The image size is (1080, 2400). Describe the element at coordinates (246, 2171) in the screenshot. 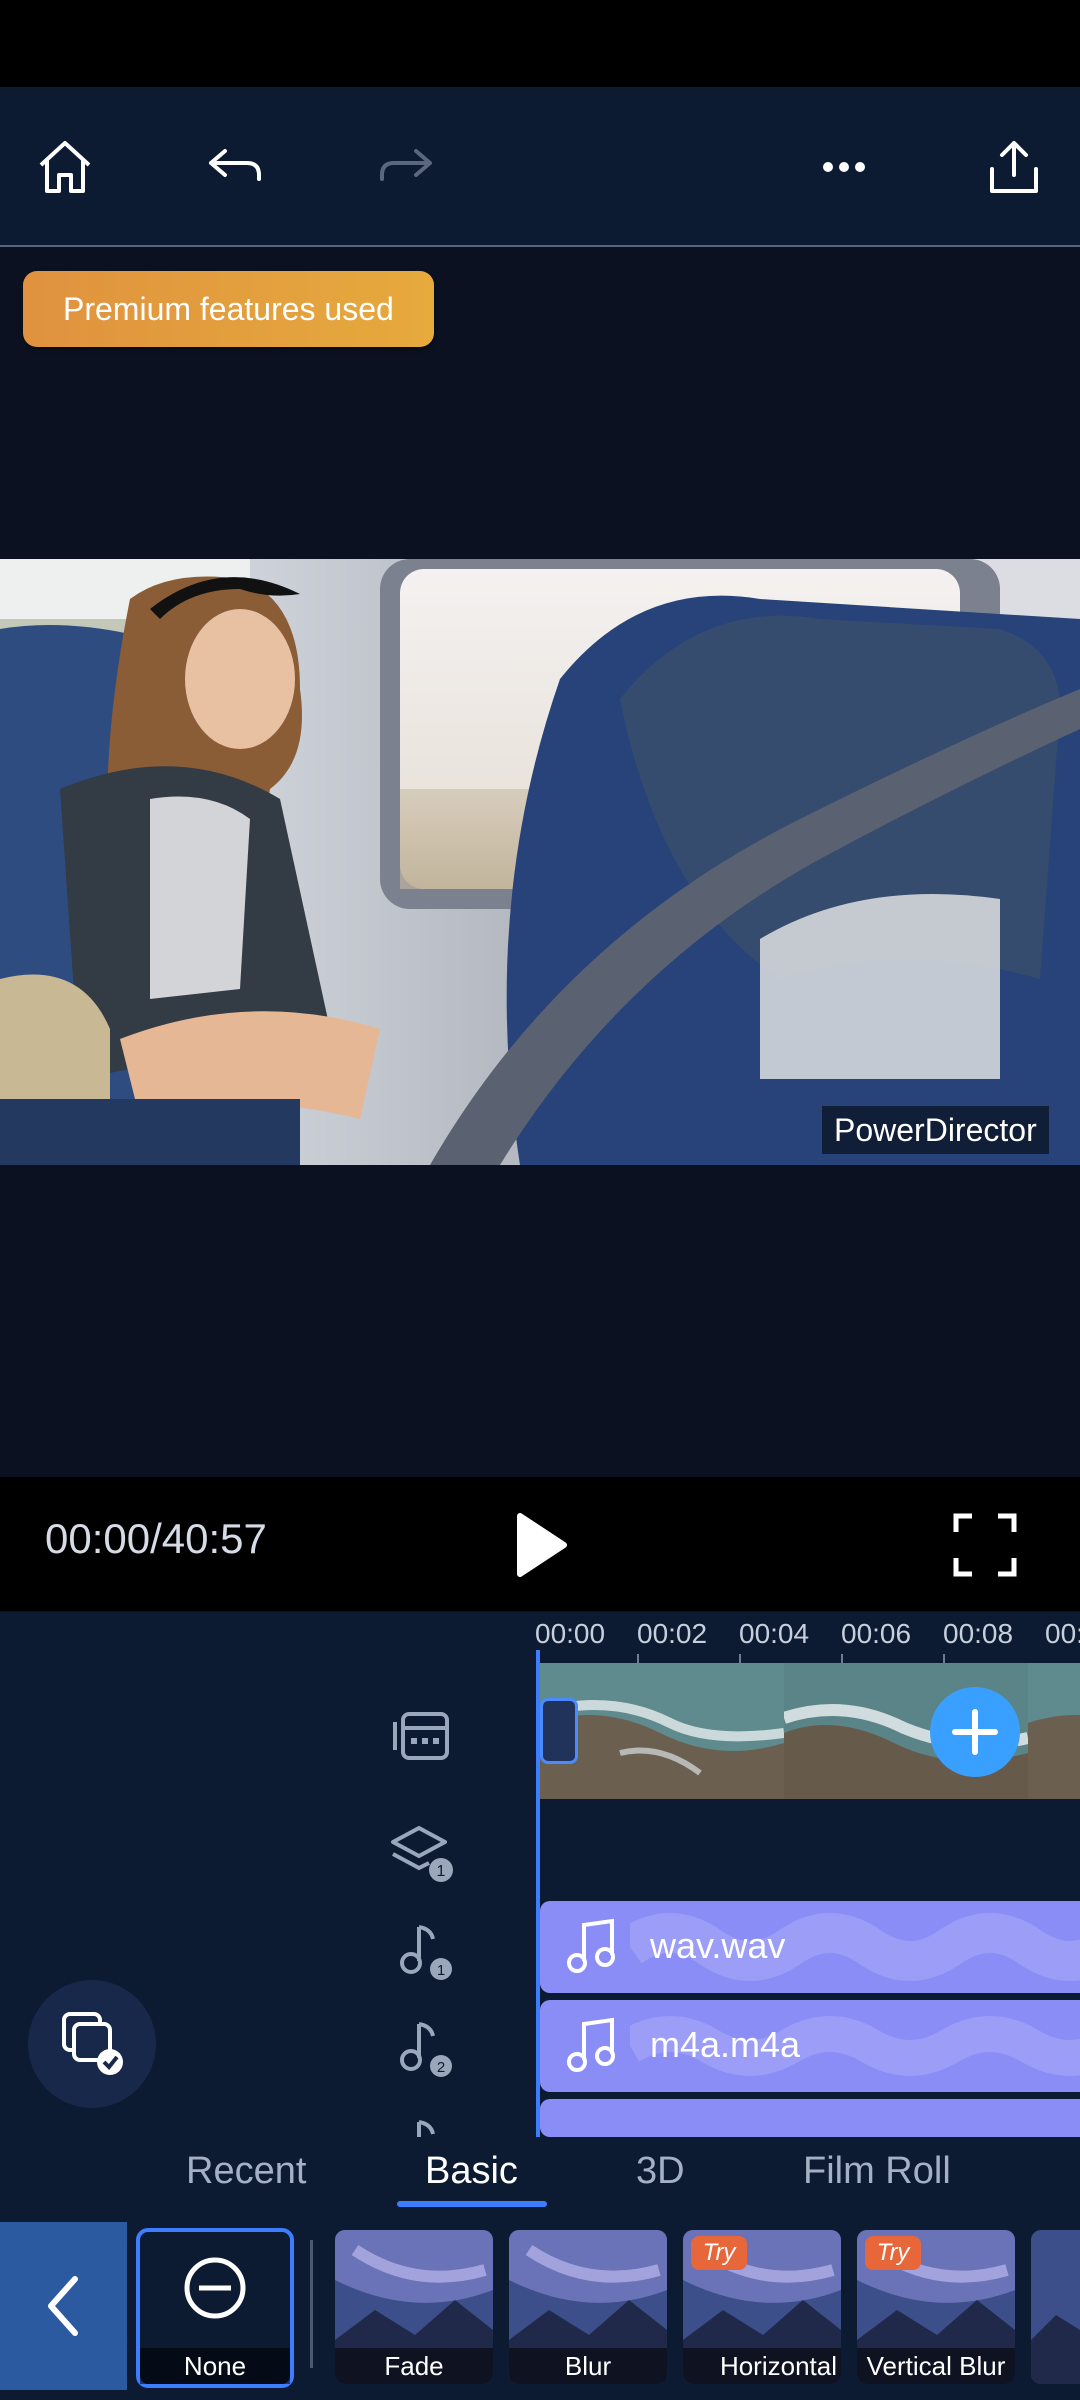

I see `tab-recent: Recent` at that location.